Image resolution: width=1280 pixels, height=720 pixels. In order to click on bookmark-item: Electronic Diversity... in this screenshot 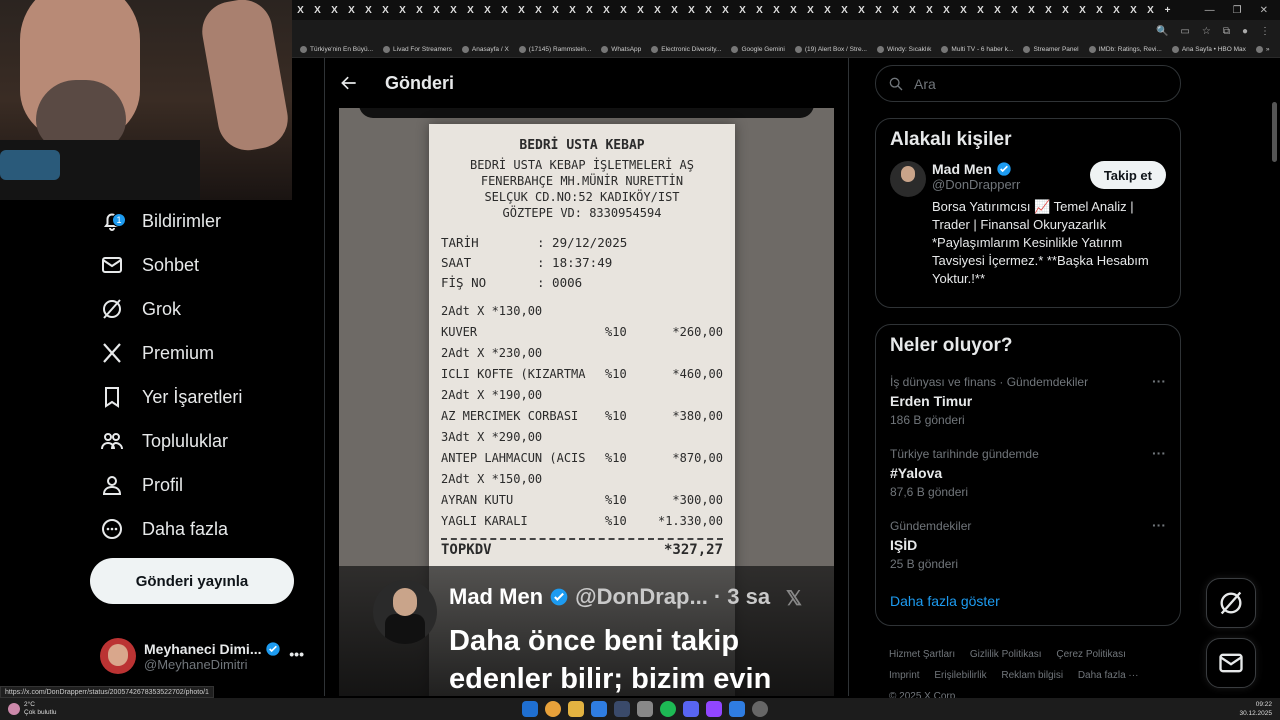, I will do `click(686, 49)`.